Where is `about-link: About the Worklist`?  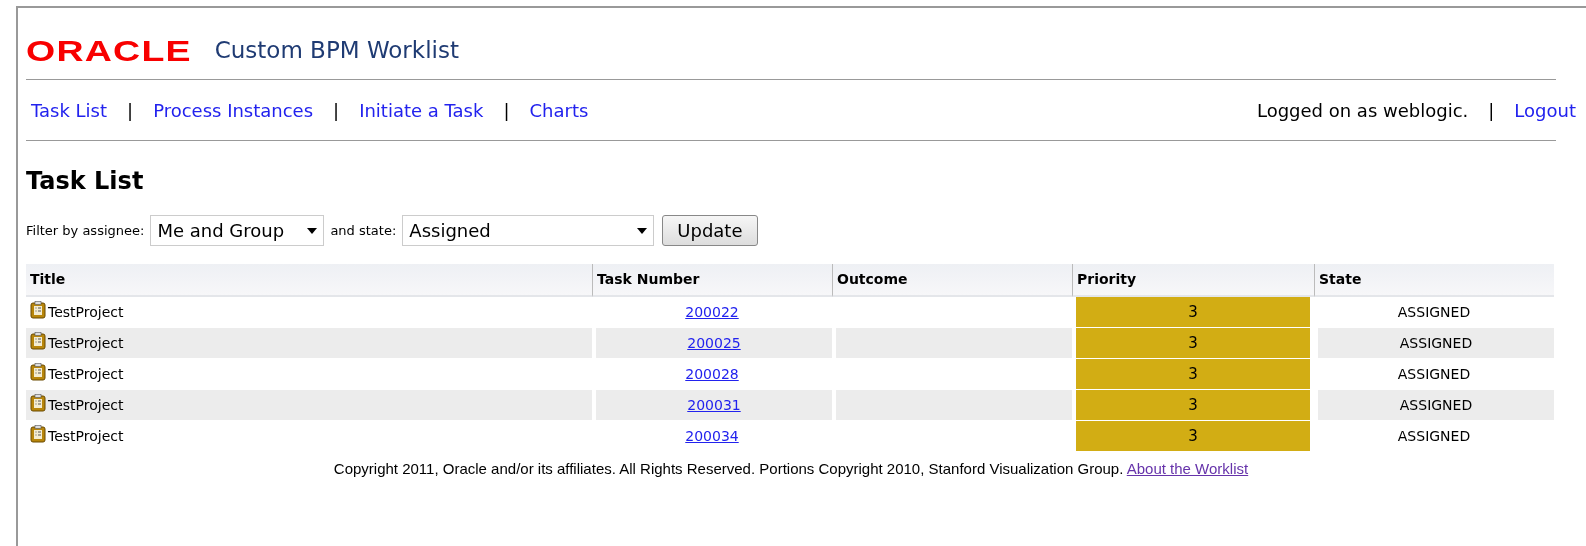 about-link: About the Worklist is located at coordinates (1187, 468).